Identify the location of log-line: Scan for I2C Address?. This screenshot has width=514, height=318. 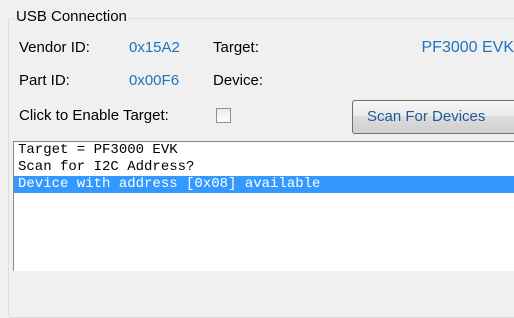
(264, 167).